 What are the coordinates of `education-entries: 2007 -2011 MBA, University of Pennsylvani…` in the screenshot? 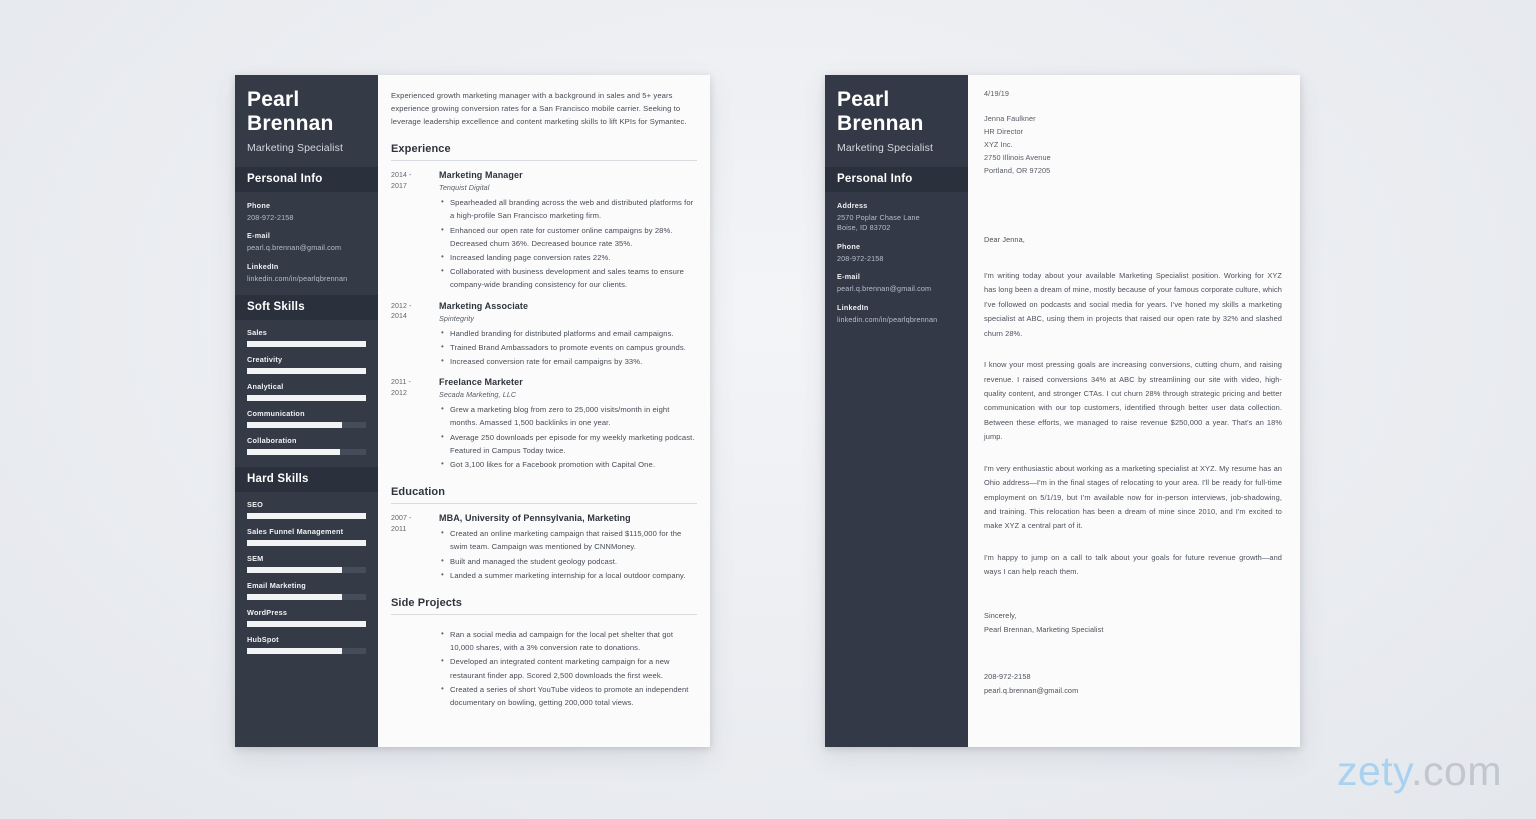 It's located at (544, 547).